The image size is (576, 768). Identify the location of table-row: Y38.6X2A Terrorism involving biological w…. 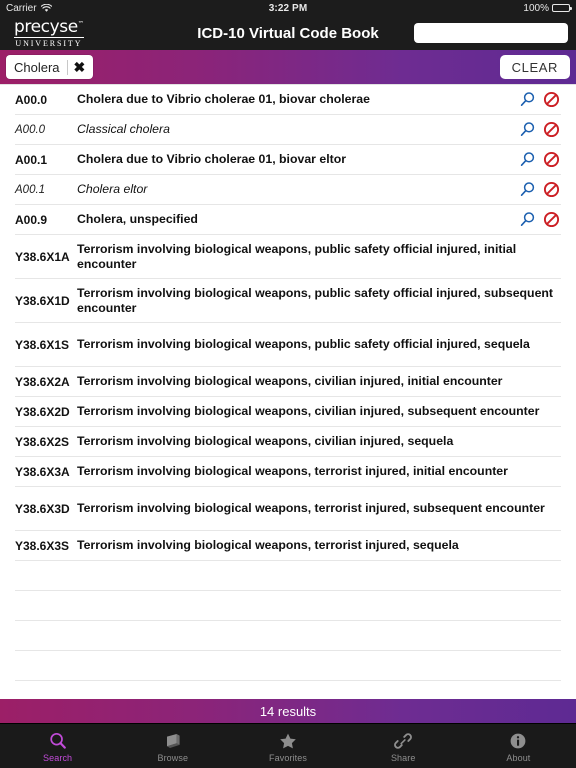
(288, 382).